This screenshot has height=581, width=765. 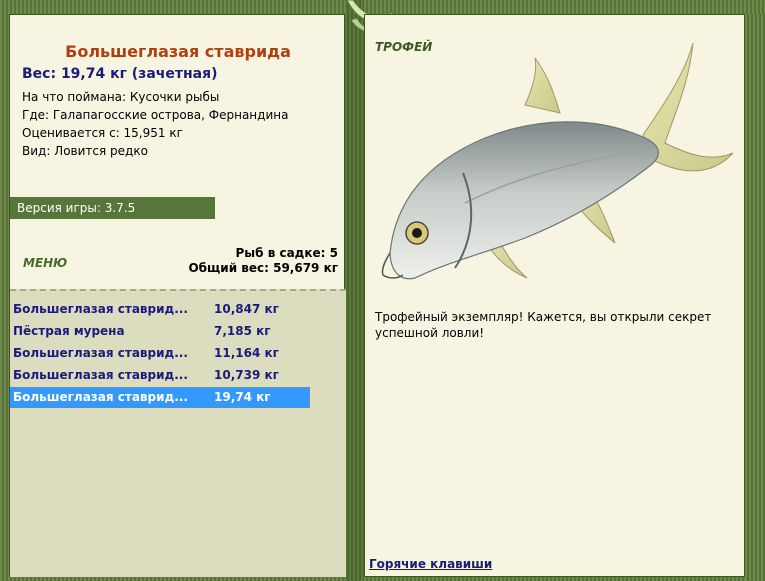 What do you see at coordinates (263, 268) in the screenshot?
I see `total-weight: Общий вес: 59,679 кг` at bounding box center [263, 268].